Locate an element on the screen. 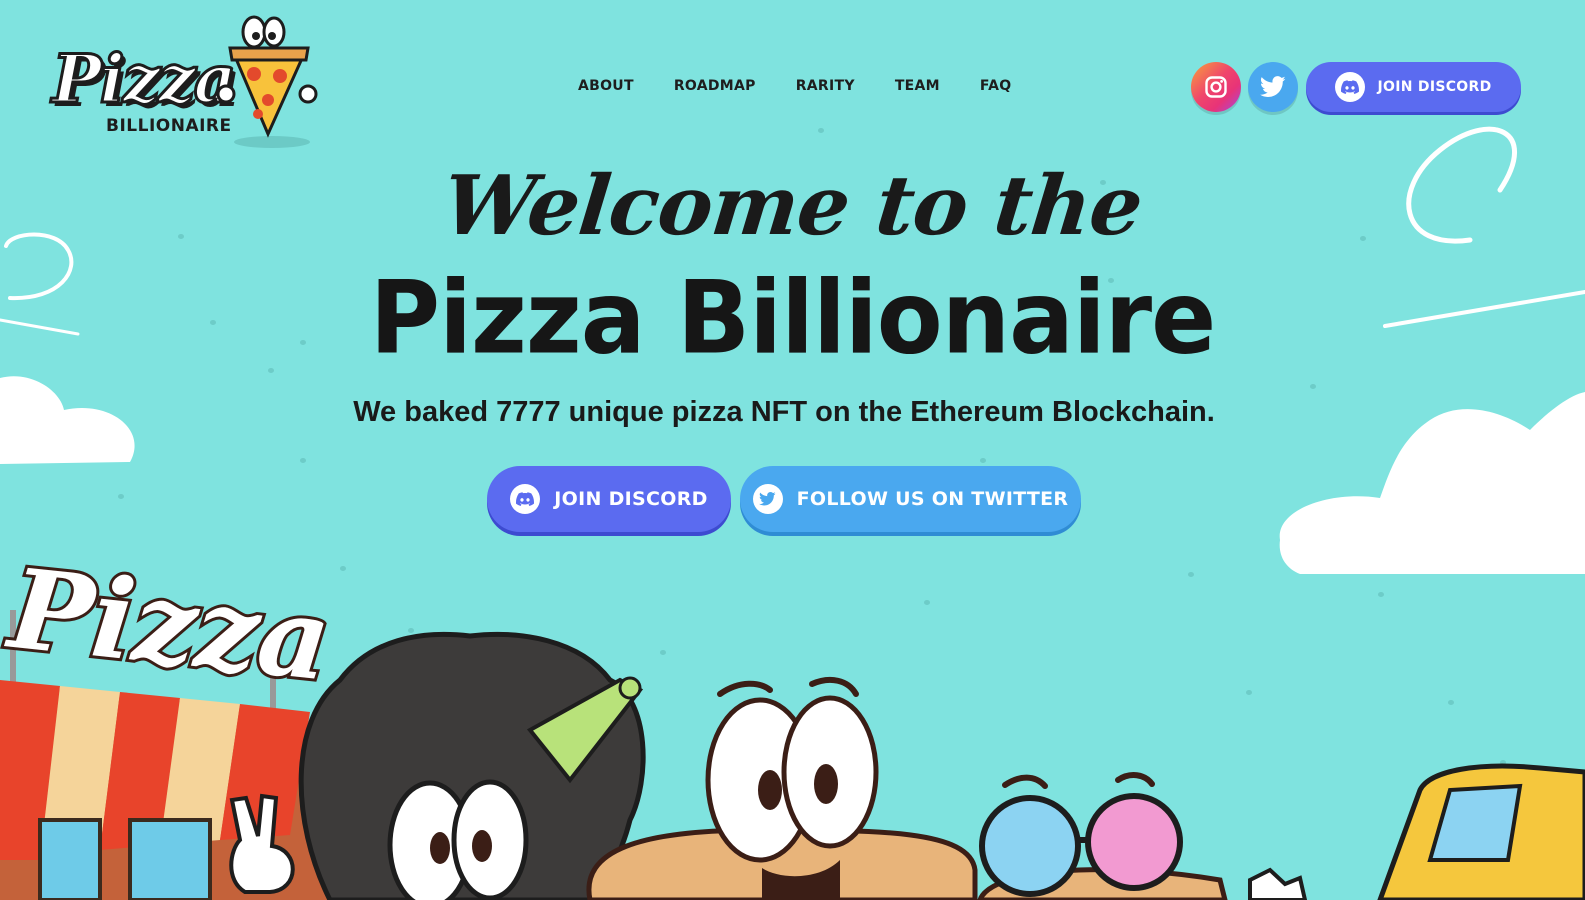 This screenshot has width=1585, height=900. car-right is located at coordinates (1481, 831).